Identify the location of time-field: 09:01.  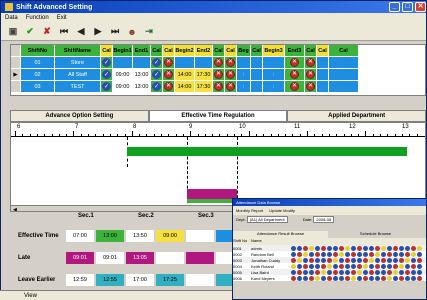
(80, 258).